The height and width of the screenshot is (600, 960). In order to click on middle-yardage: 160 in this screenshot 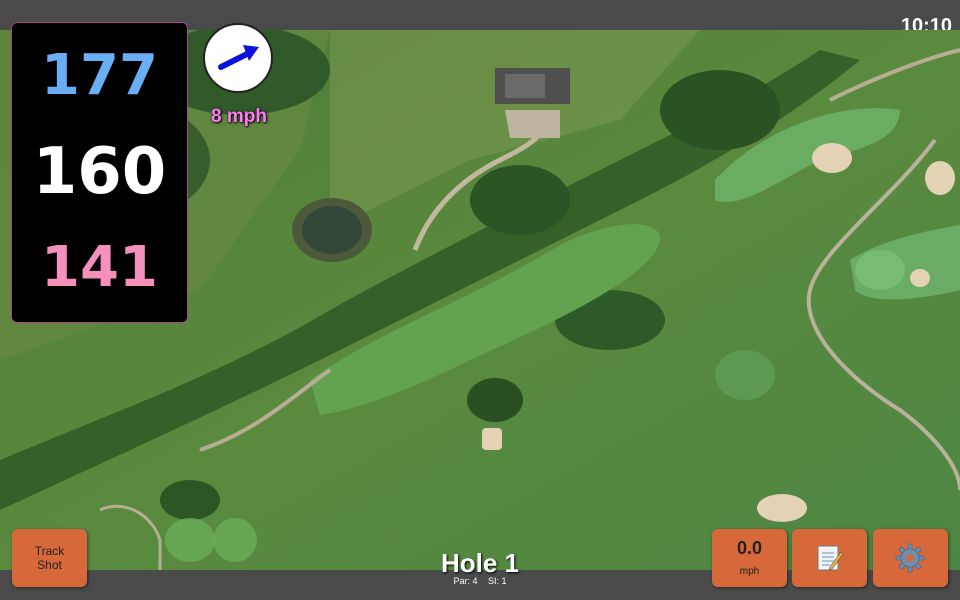, I will do `click(99, 172)`.